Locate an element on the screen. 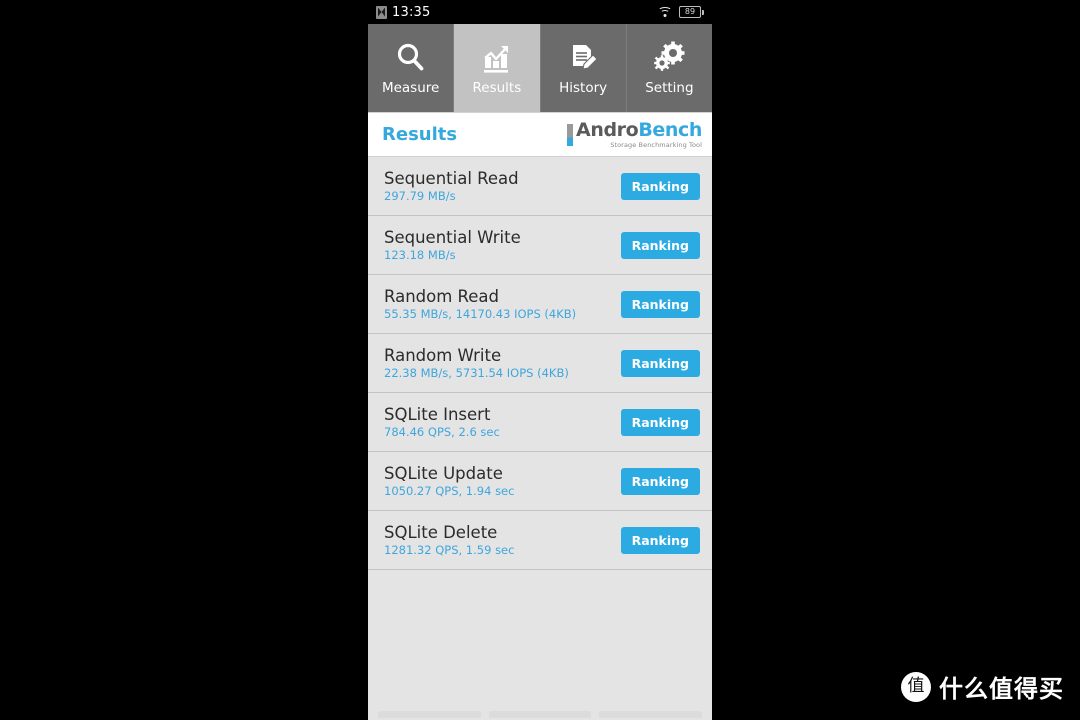 This screenshot has width=1080, height=720. tab-results-label: Results is located at coordinates (497, 88).